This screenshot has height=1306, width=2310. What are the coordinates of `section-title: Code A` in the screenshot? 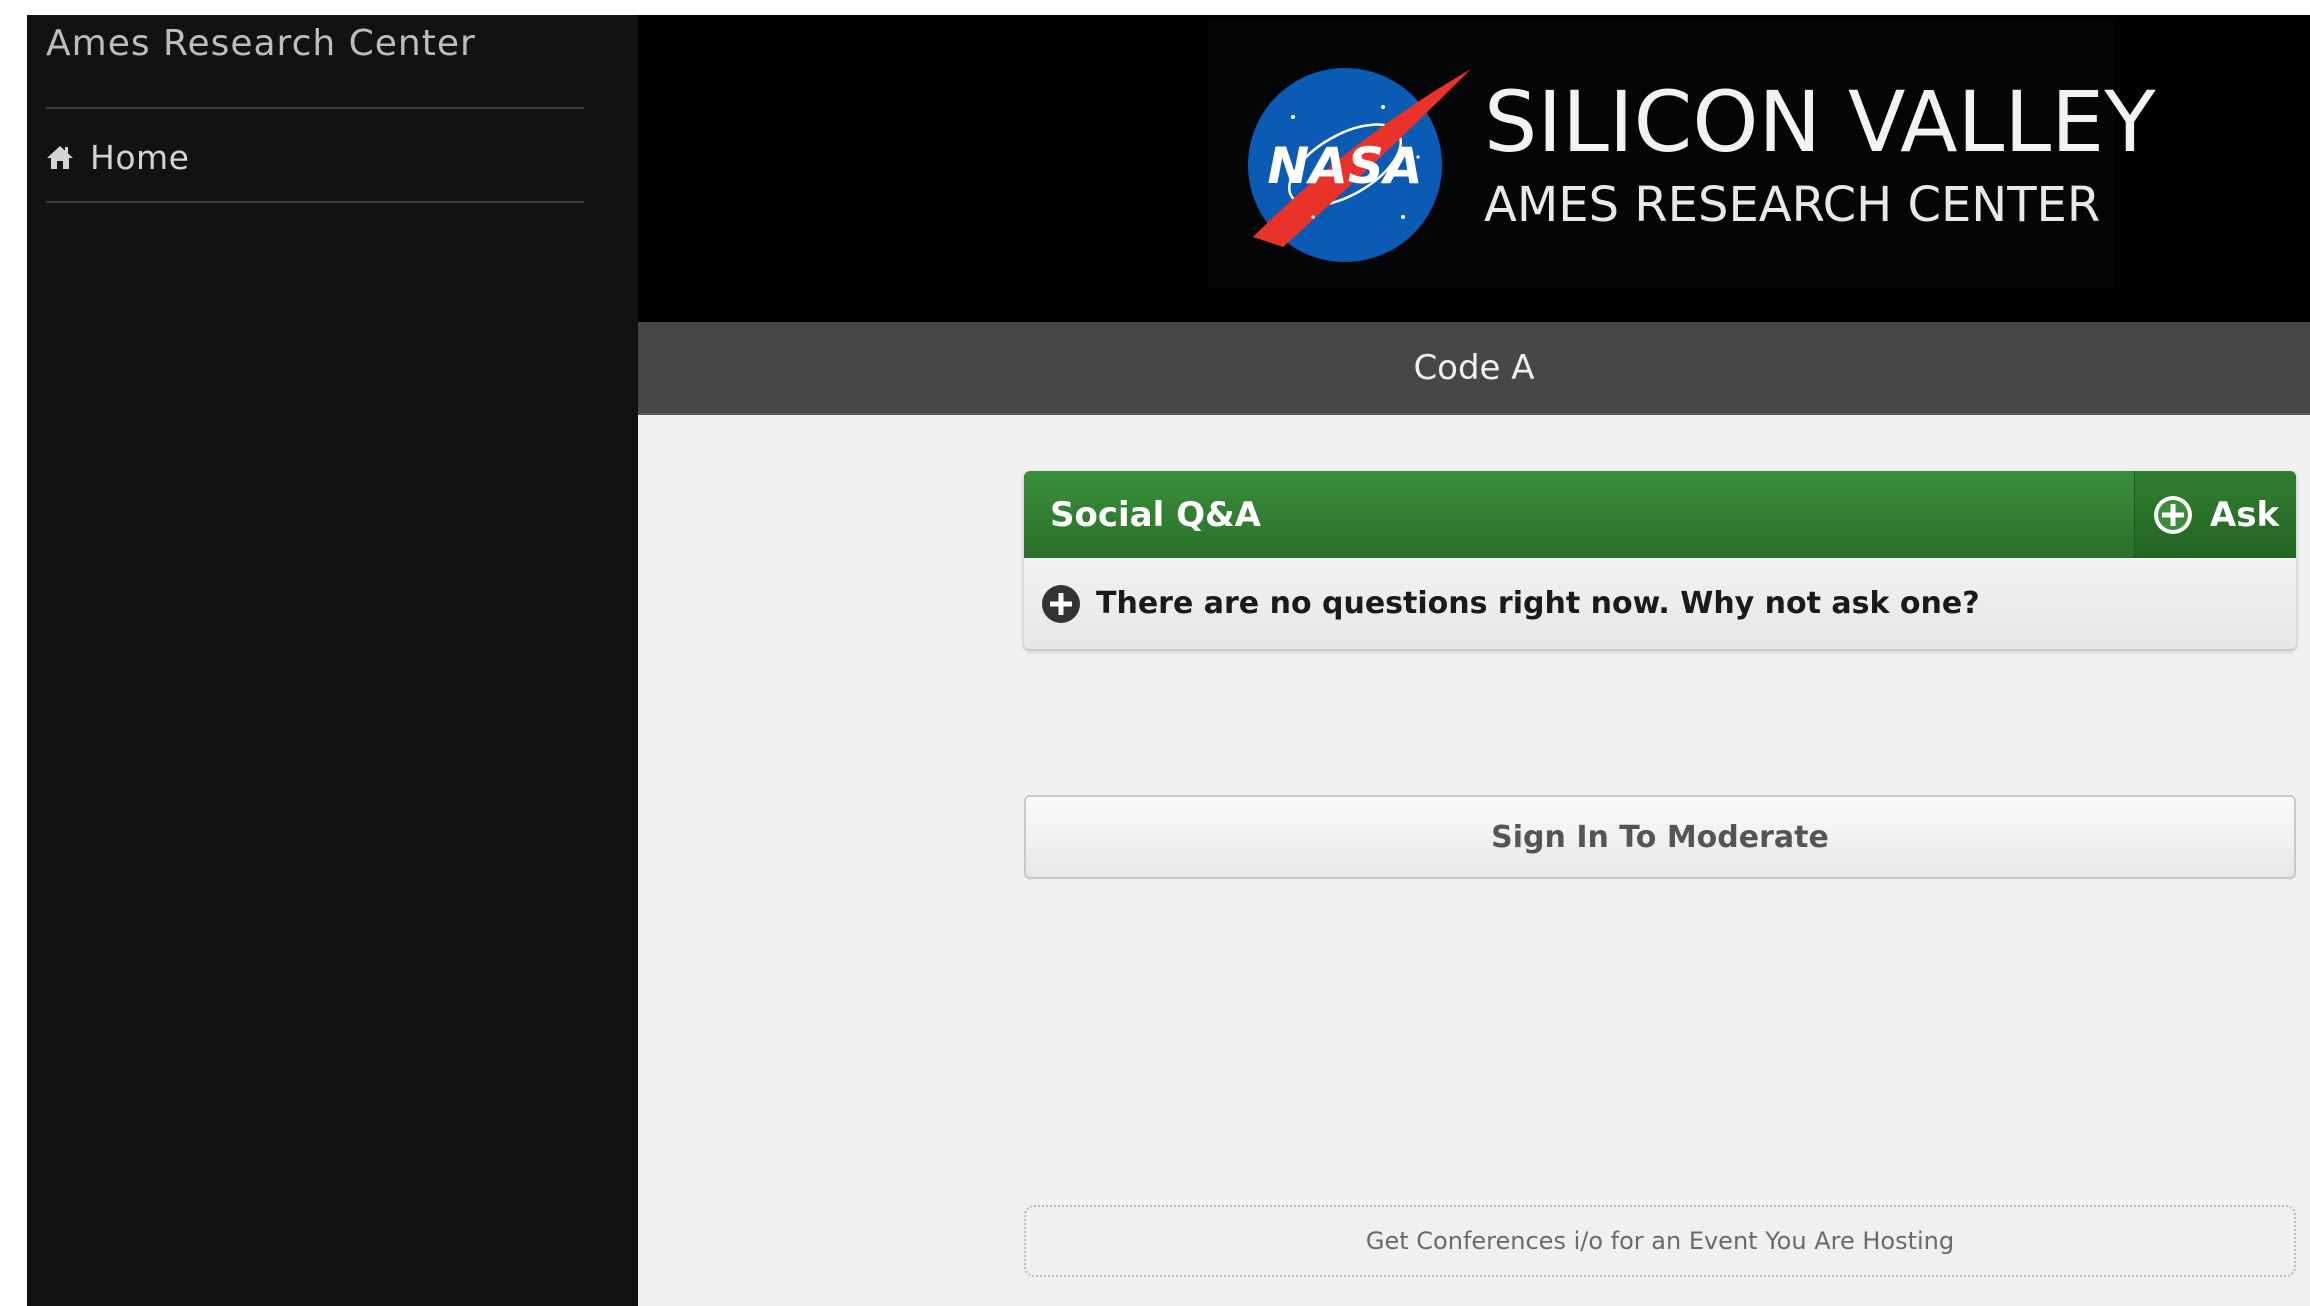 It's located at (1474, 367).